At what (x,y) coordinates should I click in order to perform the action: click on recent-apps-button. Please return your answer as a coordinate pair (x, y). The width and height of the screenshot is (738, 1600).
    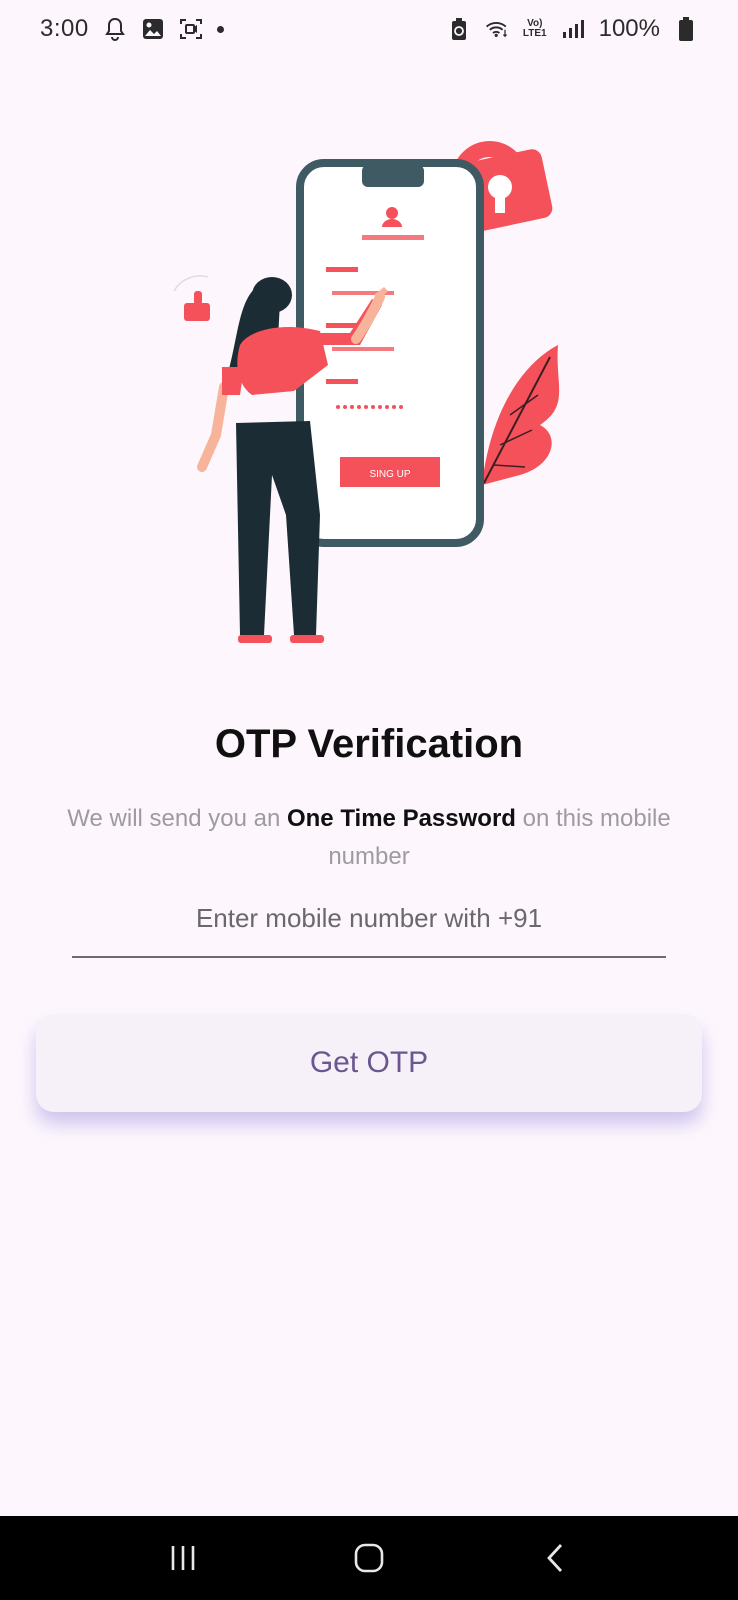
    Looking at the image, I should click on (183, 1558).